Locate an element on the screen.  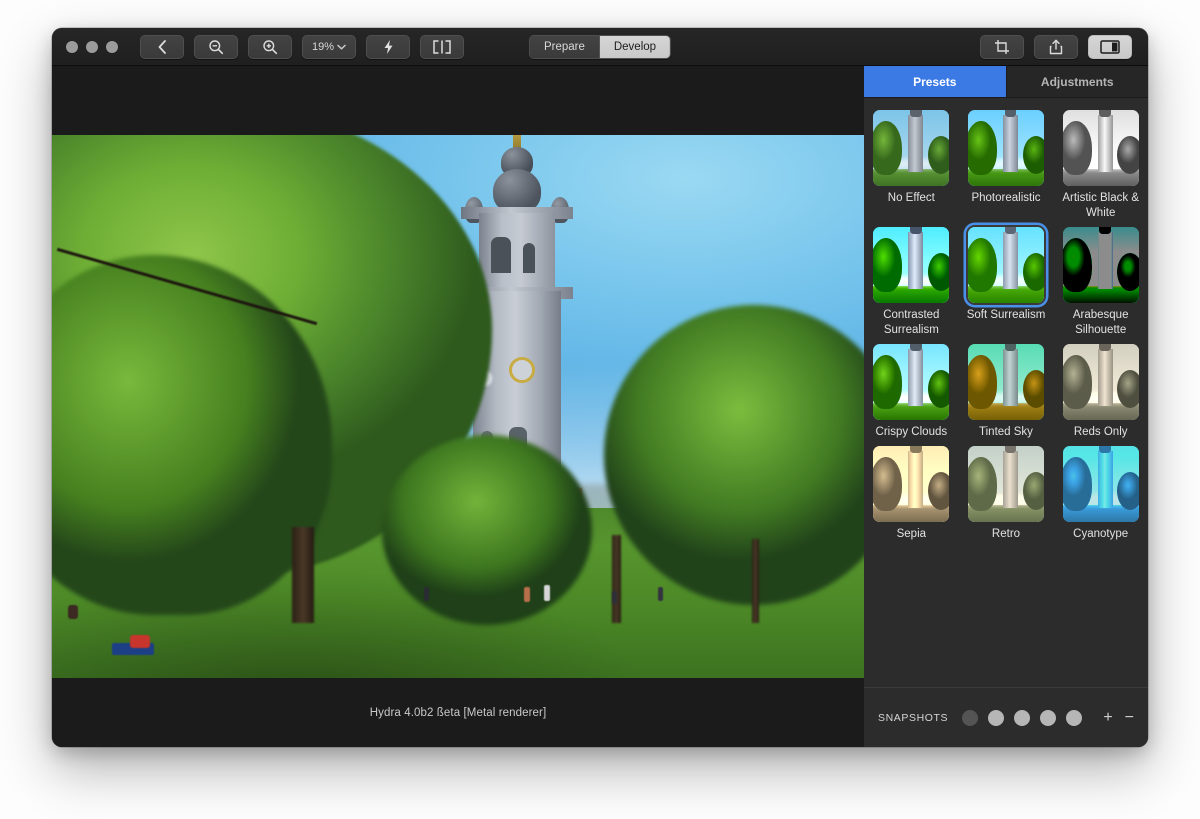
mode-segmented-control: Prepare Develop is located at coordinates (600, 46).